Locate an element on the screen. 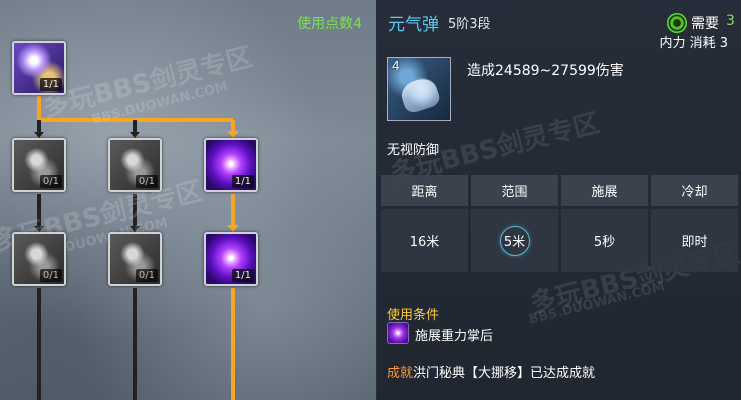 The height and width of the screenshot is (400, 741). skill-node-root: 1/1 is located at coordinates (39, 68).